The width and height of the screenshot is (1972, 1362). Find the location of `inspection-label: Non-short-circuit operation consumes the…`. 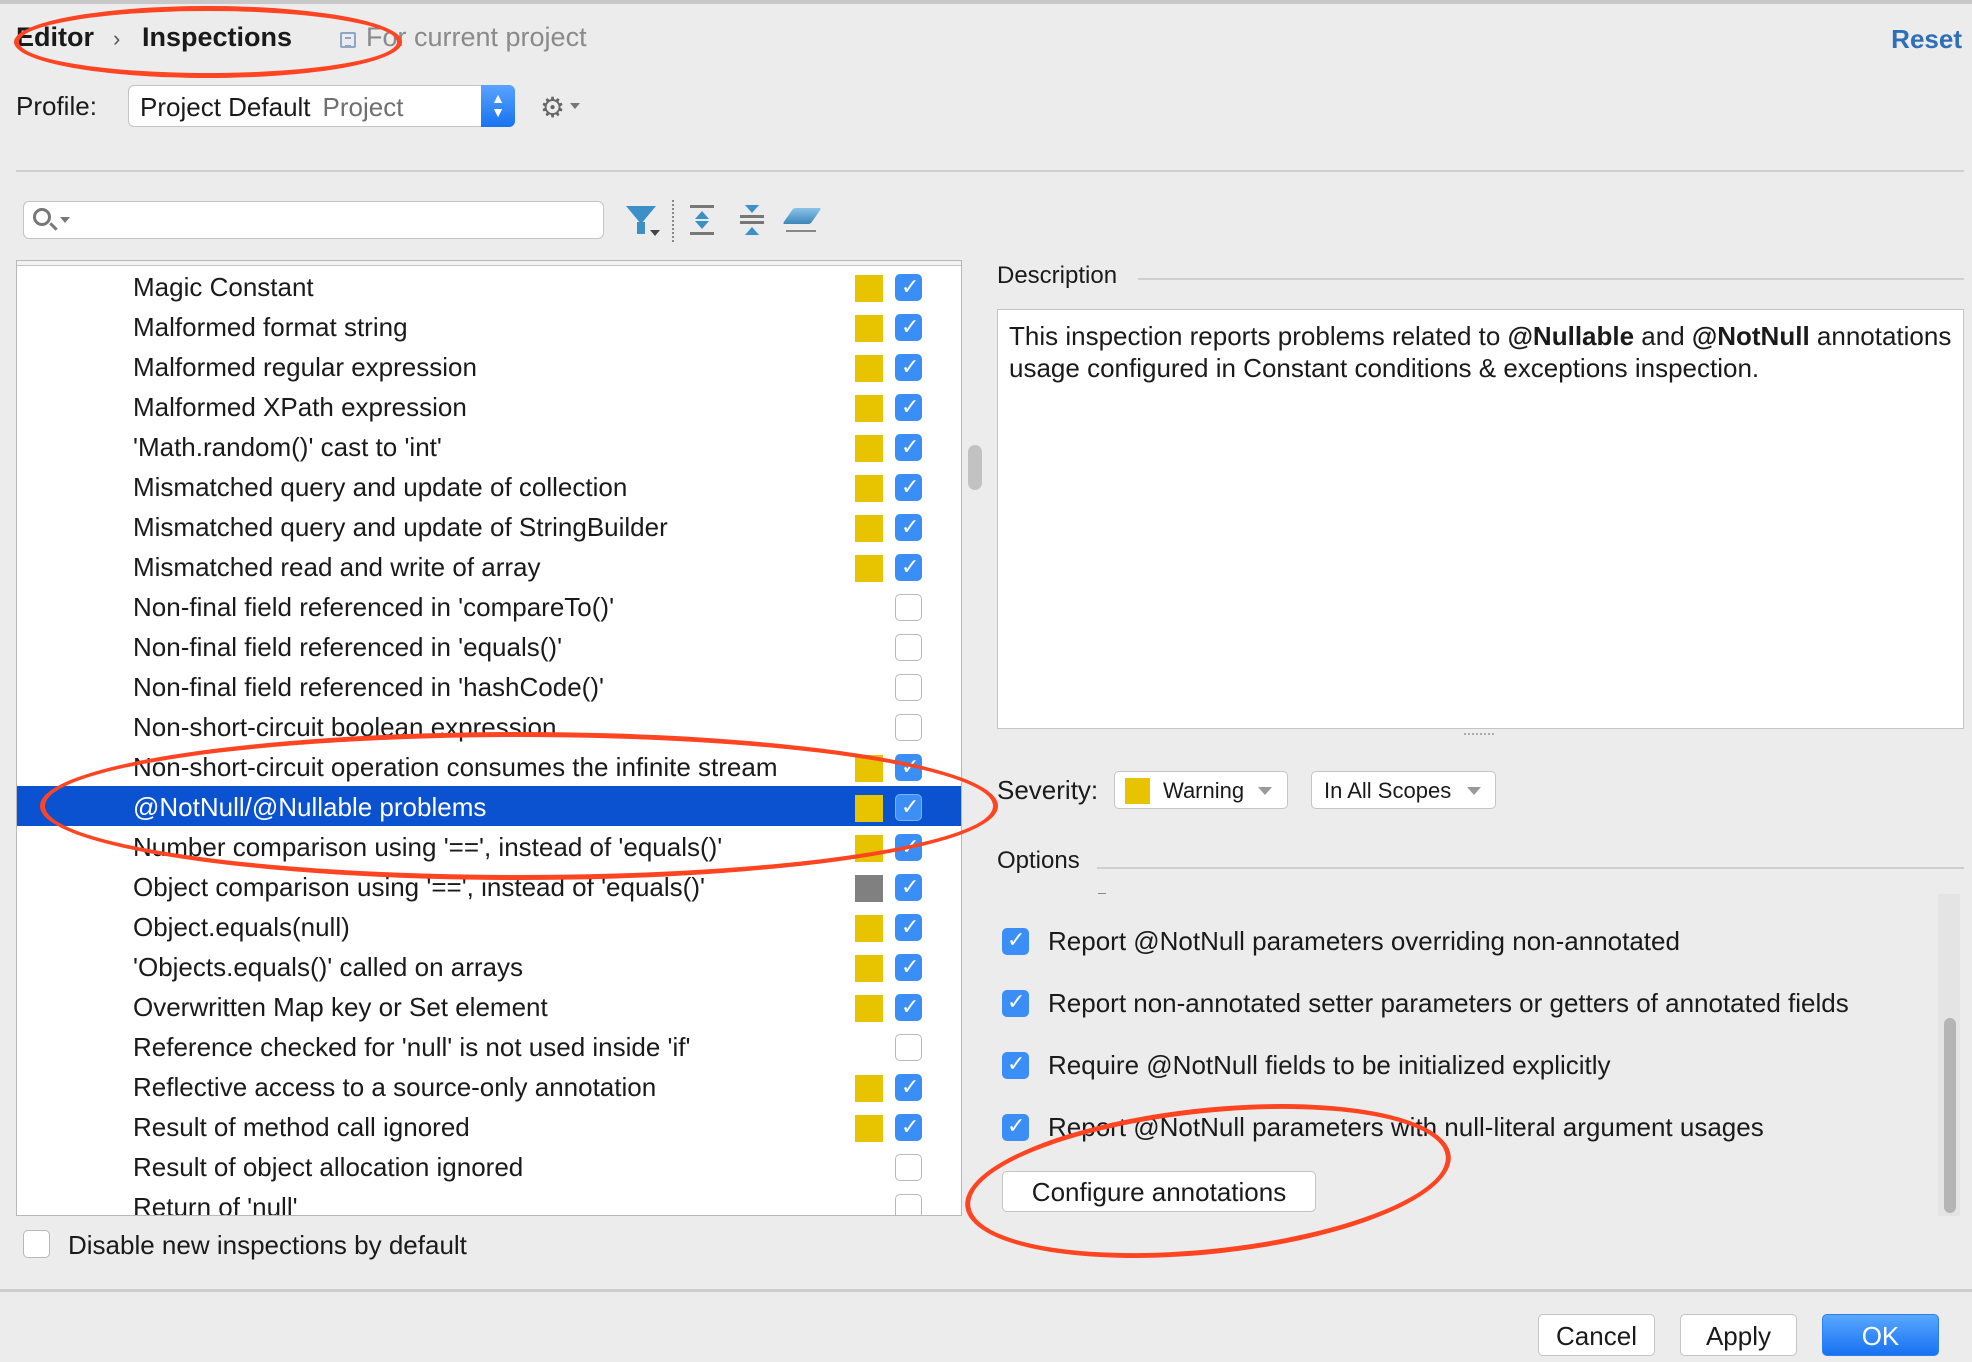

inspection-label: Non-short-circuit operation consumes the… is located at coordinates (455, 767).